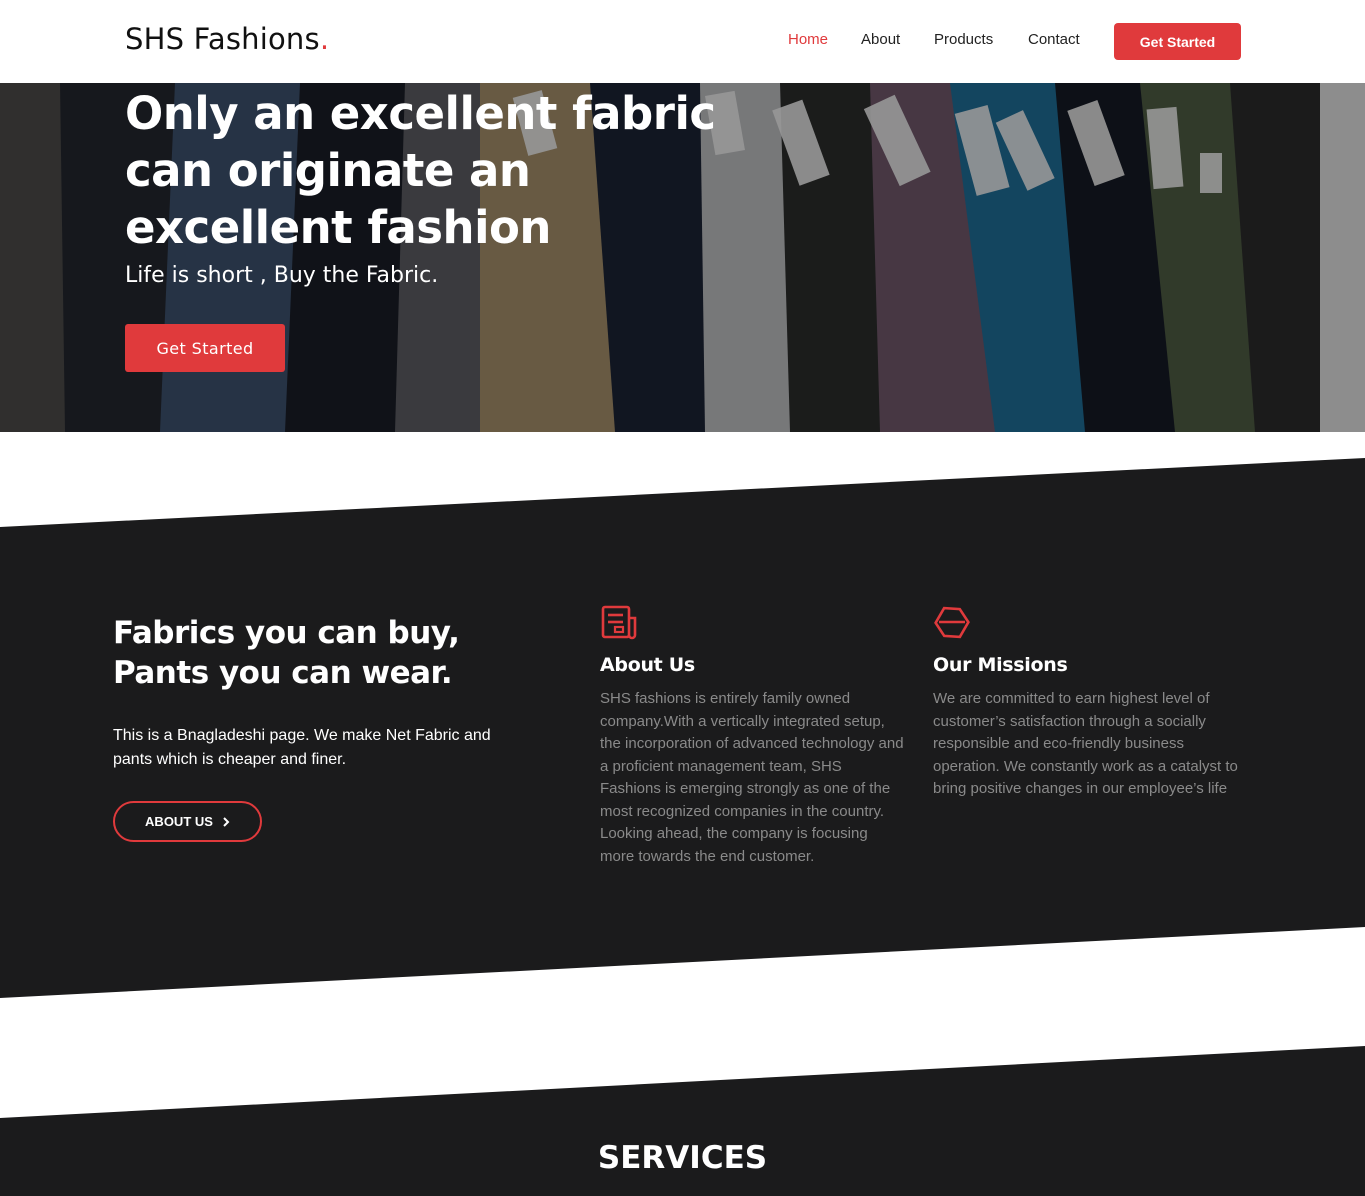 Image resolution: width=1365 pixels, height=1196 pixels. What do you see at coordinates (282, 275) in the screenshot?
I see `hero-subtitle: Life is short , Buy the Fabric.` at bounding box center [282, 275].